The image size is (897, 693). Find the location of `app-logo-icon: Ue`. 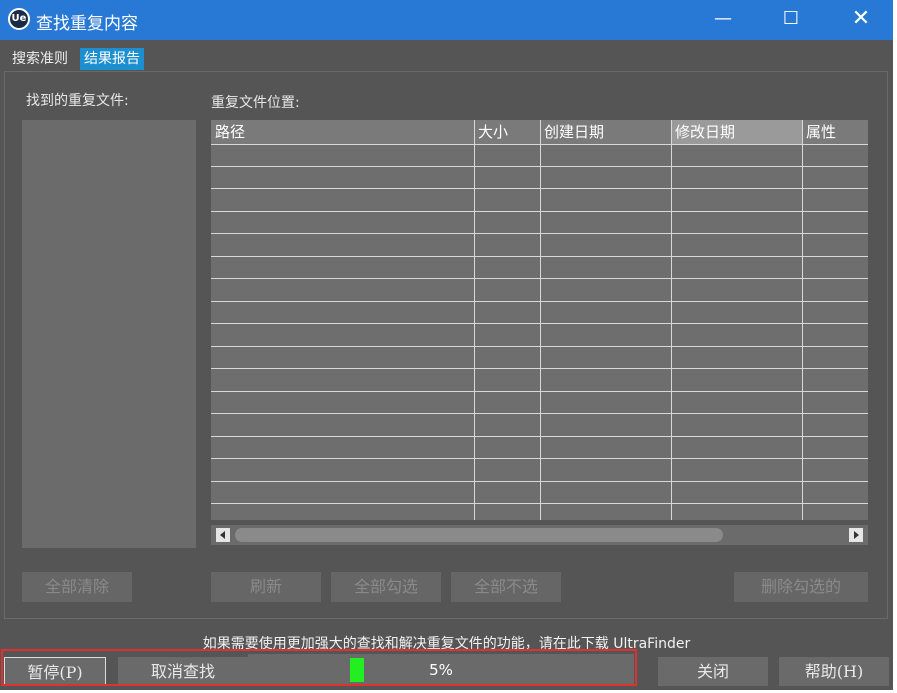

app-logo-icon: Ue is located at coordinates (19, 19).